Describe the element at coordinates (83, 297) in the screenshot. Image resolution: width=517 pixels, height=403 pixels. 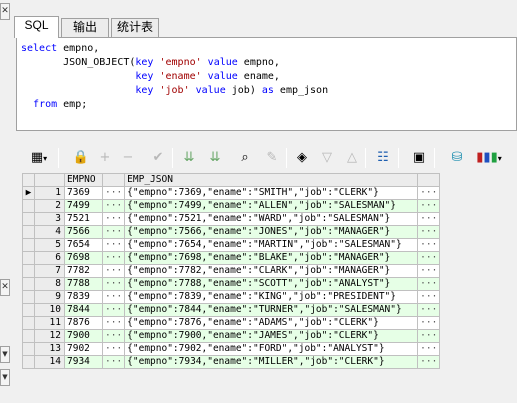
I see `cell-empno: 7839` at that location.